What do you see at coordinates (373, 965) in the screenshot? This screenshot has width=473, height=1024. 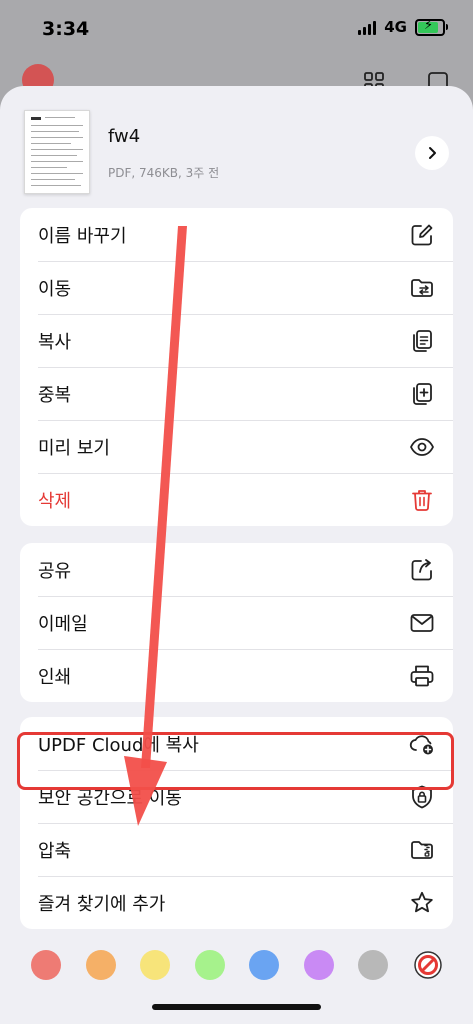 I see `color-tag-gray` at bounding box center [373, 965].